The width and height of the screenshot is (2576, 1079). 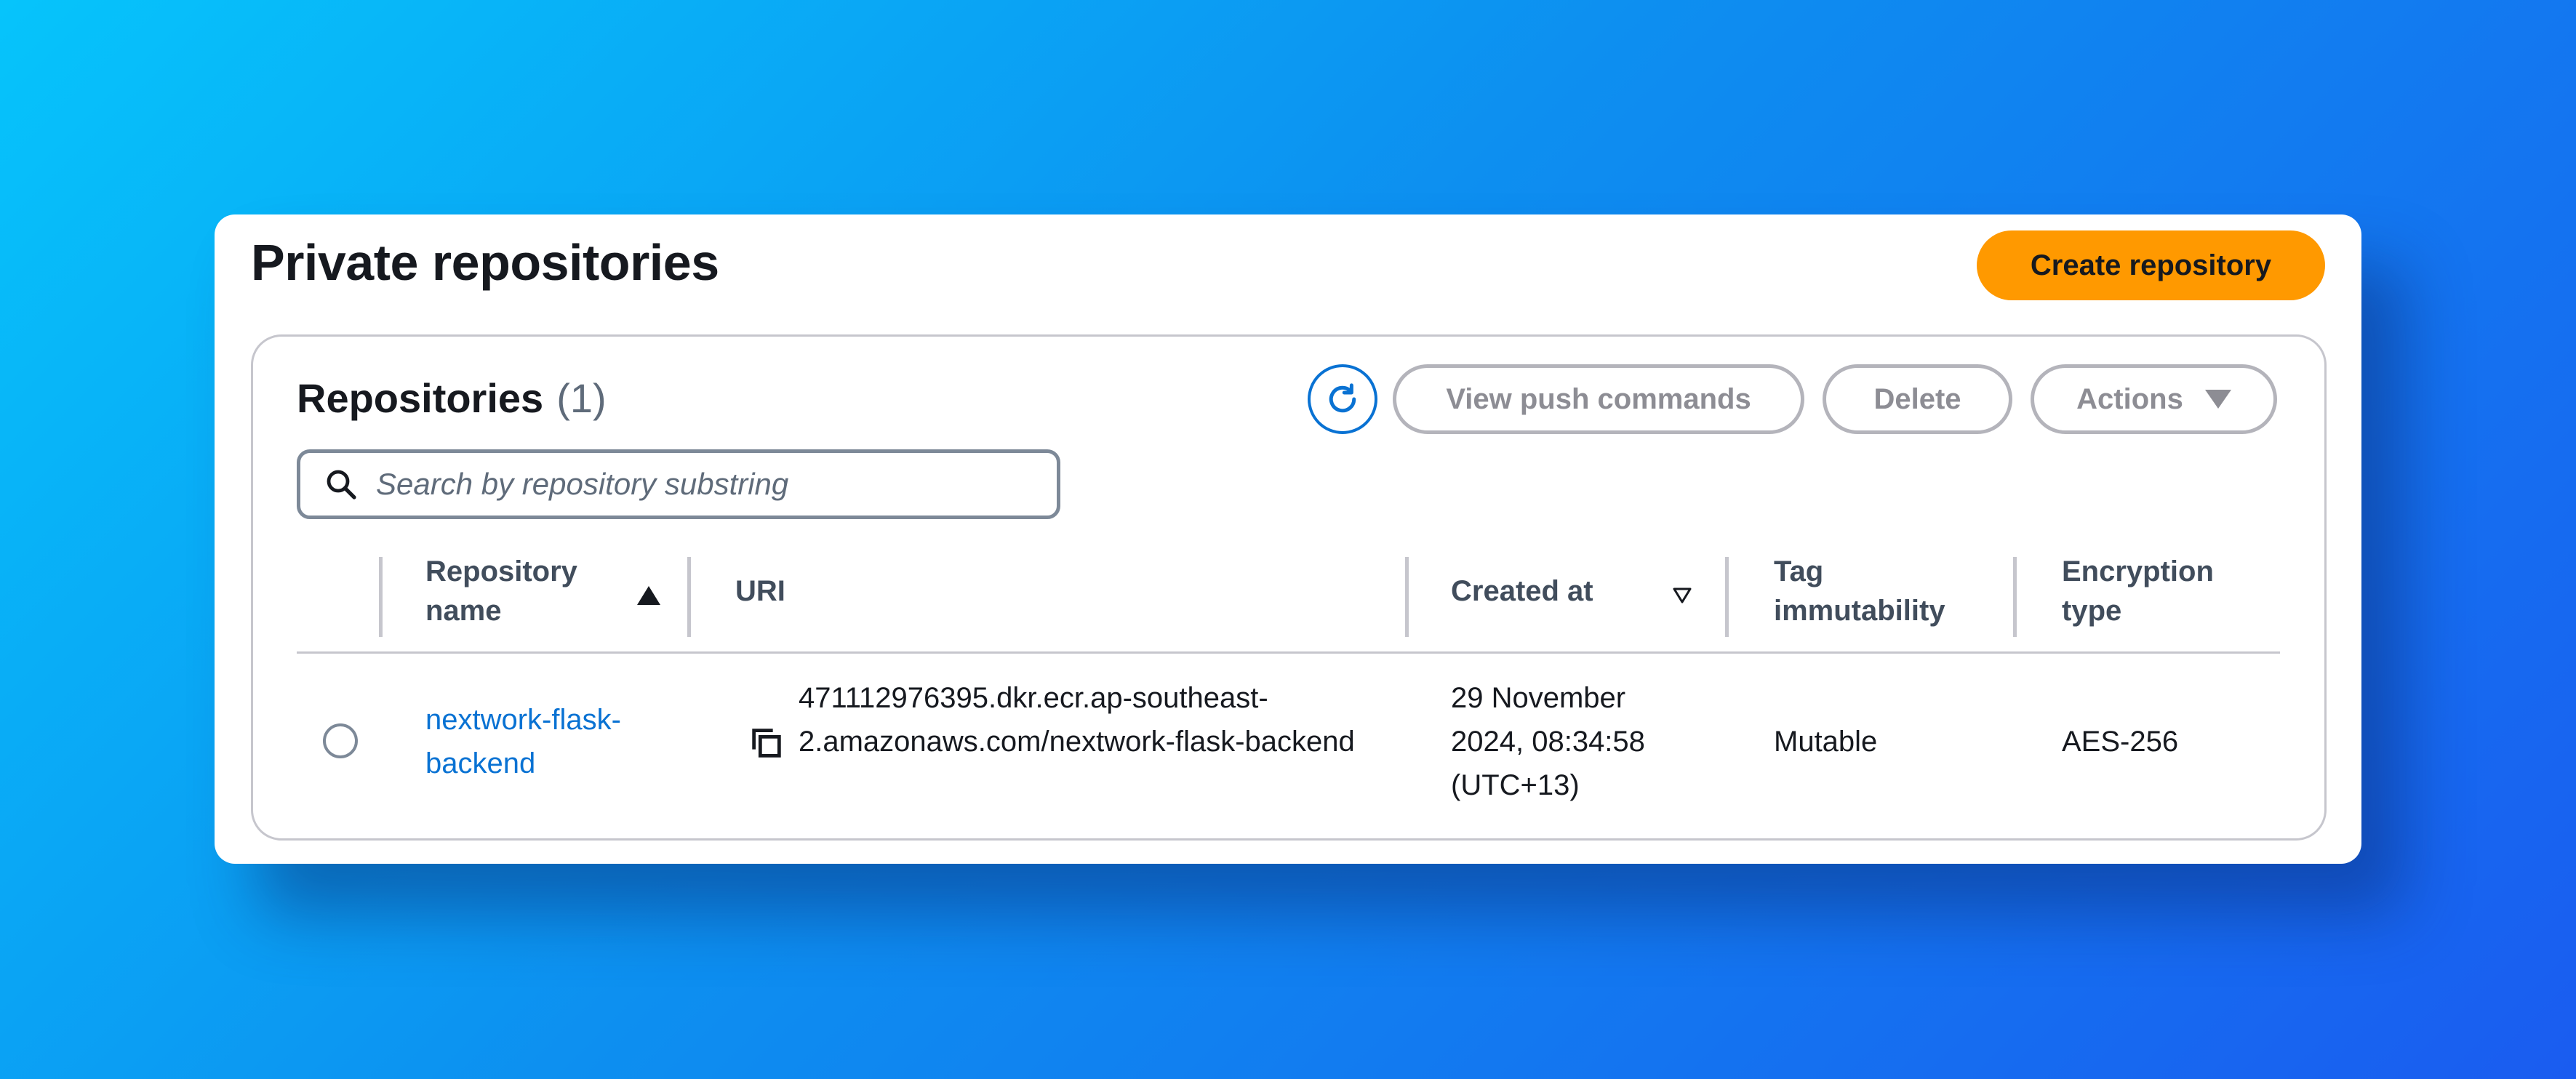 I want to click on search-input, so click(x=703, y=484).